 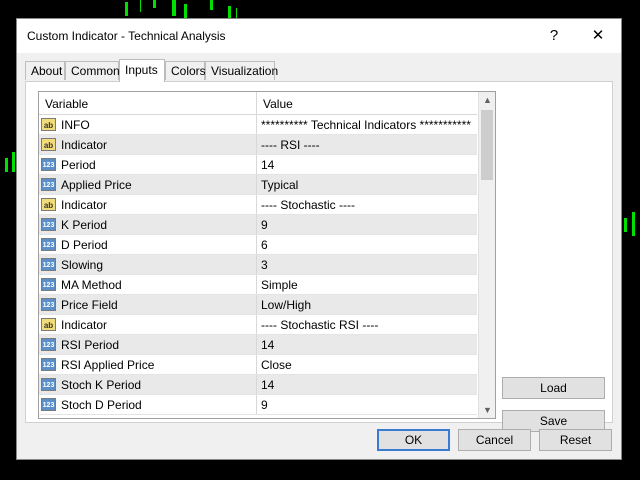 I want to click on scroll-down-icon: ▼, so click(x=487, y=410).